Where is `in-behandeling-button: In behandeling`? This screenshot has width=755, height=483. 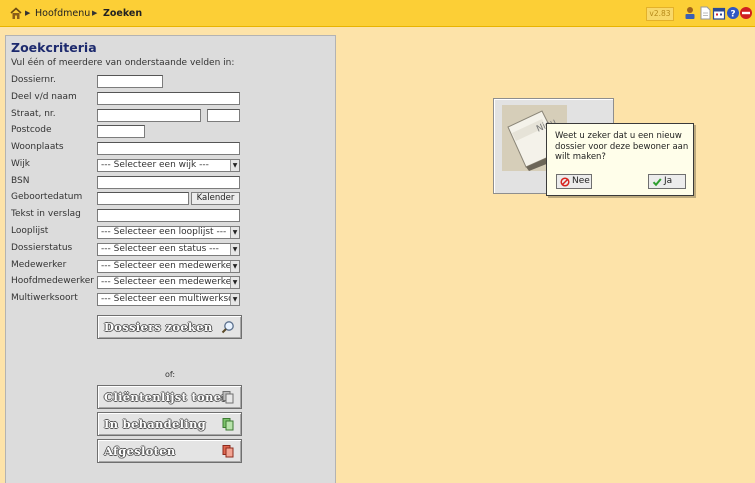 in-behandeling-button: In behandeling is located at coordinates (169, 424).